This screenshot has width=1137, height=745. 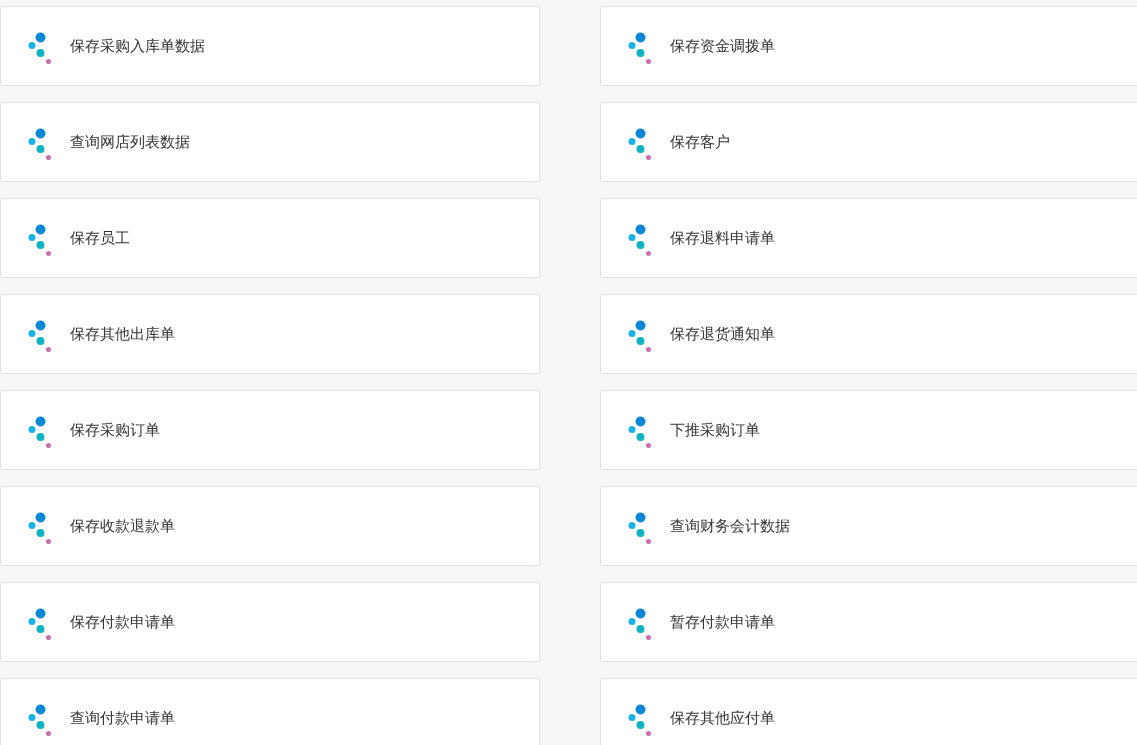 What do you see at coordinates (122, 718) in the screenshot?
I see `operation-label: 查询付款申请单` at bounding box center [122, 718].